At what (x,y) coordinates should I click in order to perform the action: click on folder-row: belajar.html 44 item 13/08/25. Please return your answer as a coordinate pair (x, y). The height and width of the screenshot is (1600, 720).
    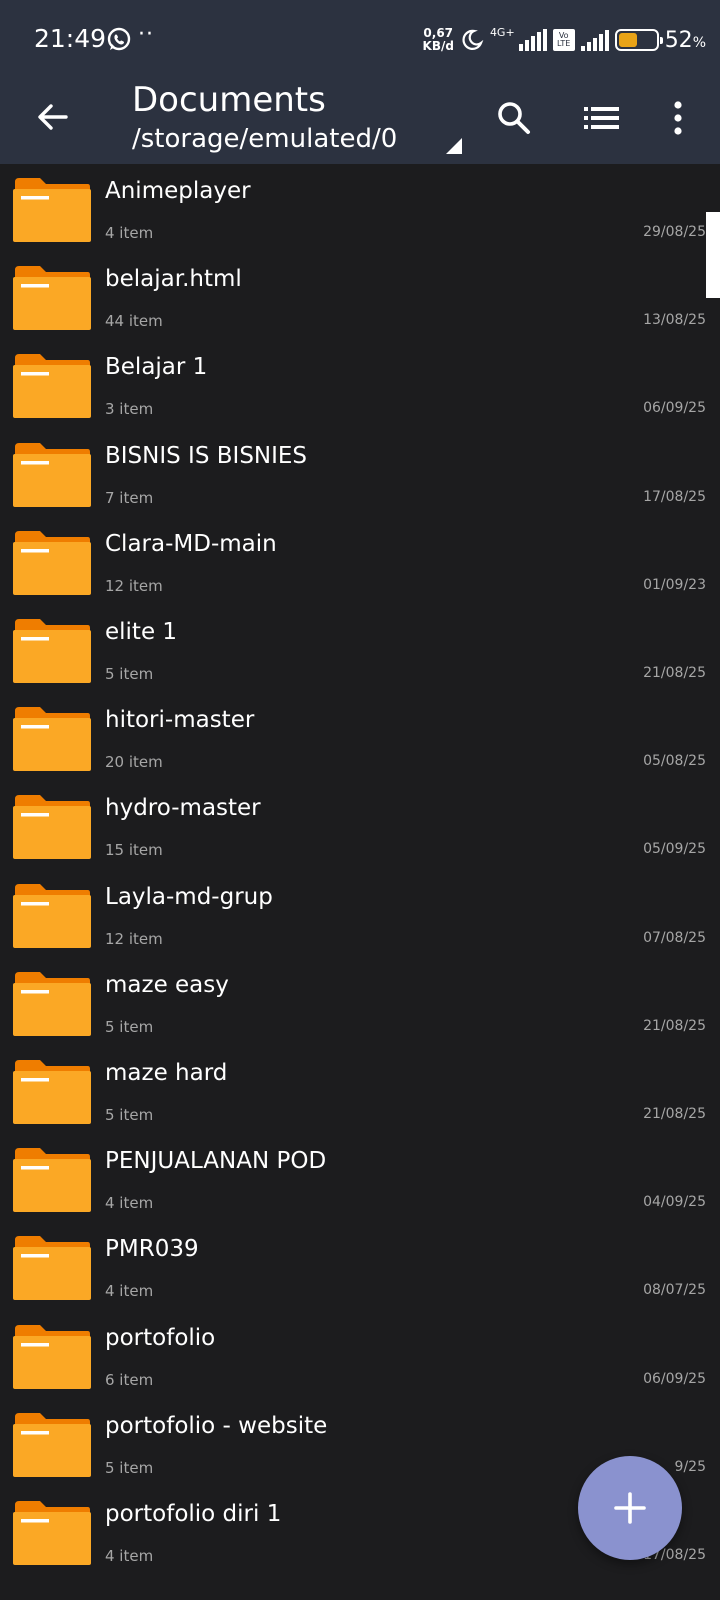
    Looking at the image, I should click on (353, 297).